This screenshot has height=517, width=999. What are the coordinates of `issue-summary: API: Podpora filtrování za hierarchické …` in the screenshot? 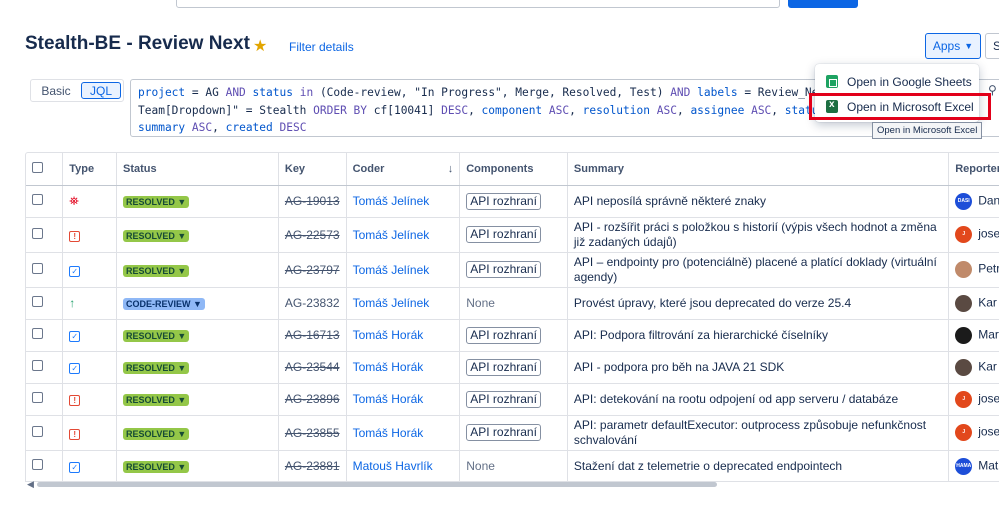 It's located at (758, 335).